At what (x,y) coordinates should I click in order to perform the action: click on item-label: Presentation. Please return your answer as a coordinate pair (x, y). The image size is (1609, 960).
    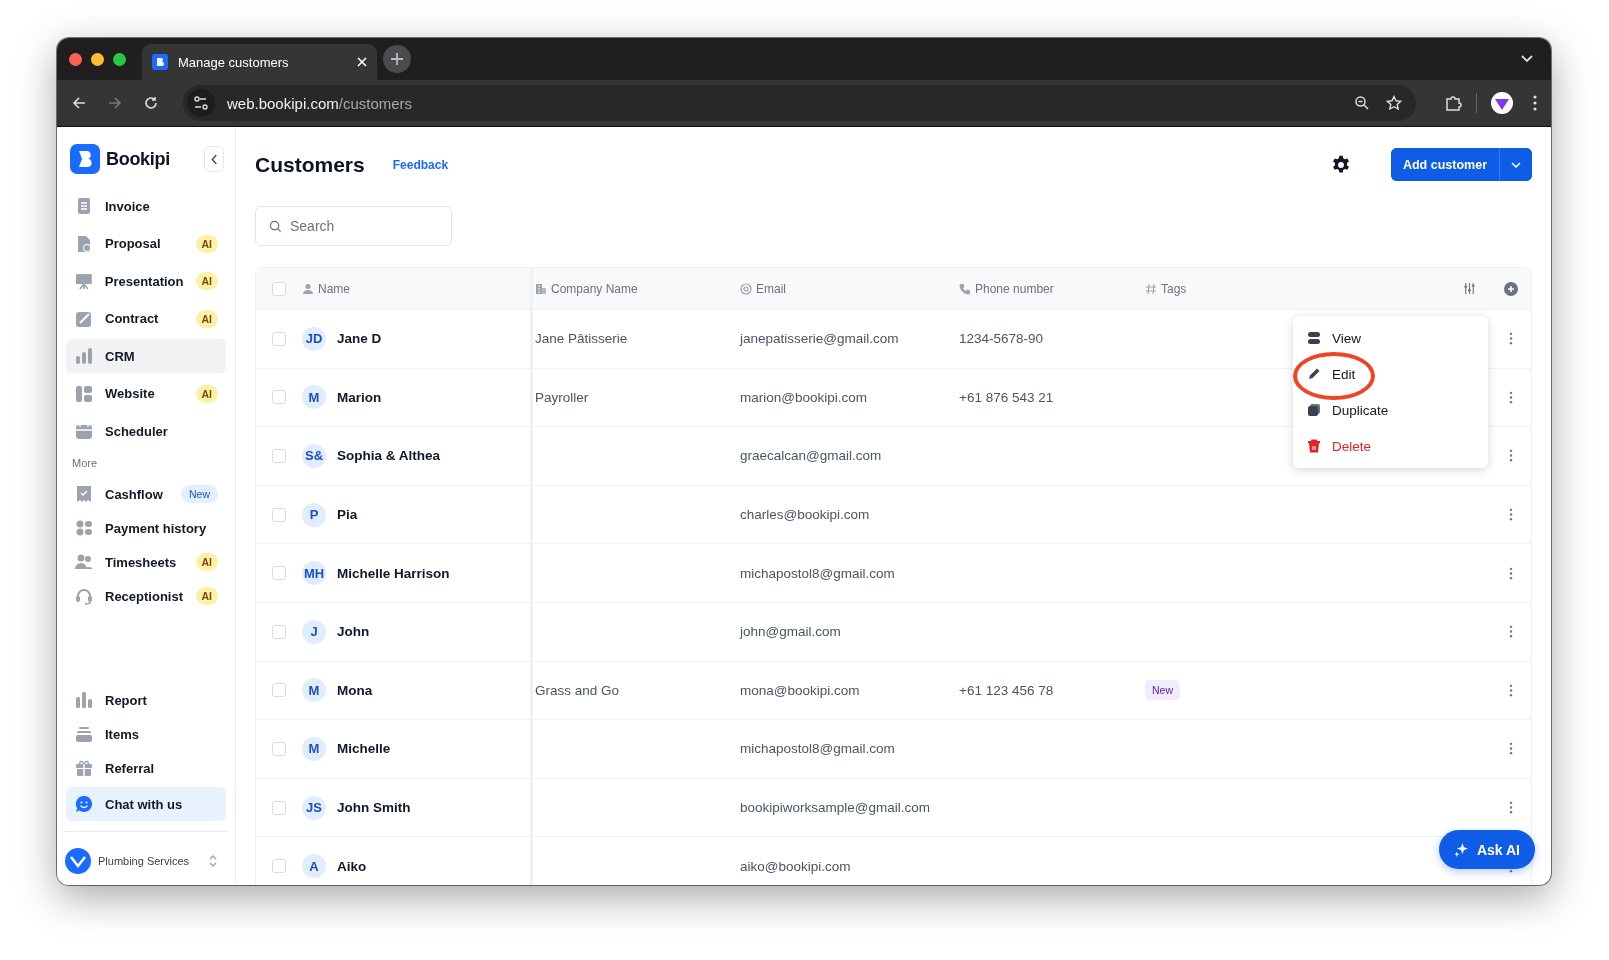
    Looking at the image, I should click on (144, 281).